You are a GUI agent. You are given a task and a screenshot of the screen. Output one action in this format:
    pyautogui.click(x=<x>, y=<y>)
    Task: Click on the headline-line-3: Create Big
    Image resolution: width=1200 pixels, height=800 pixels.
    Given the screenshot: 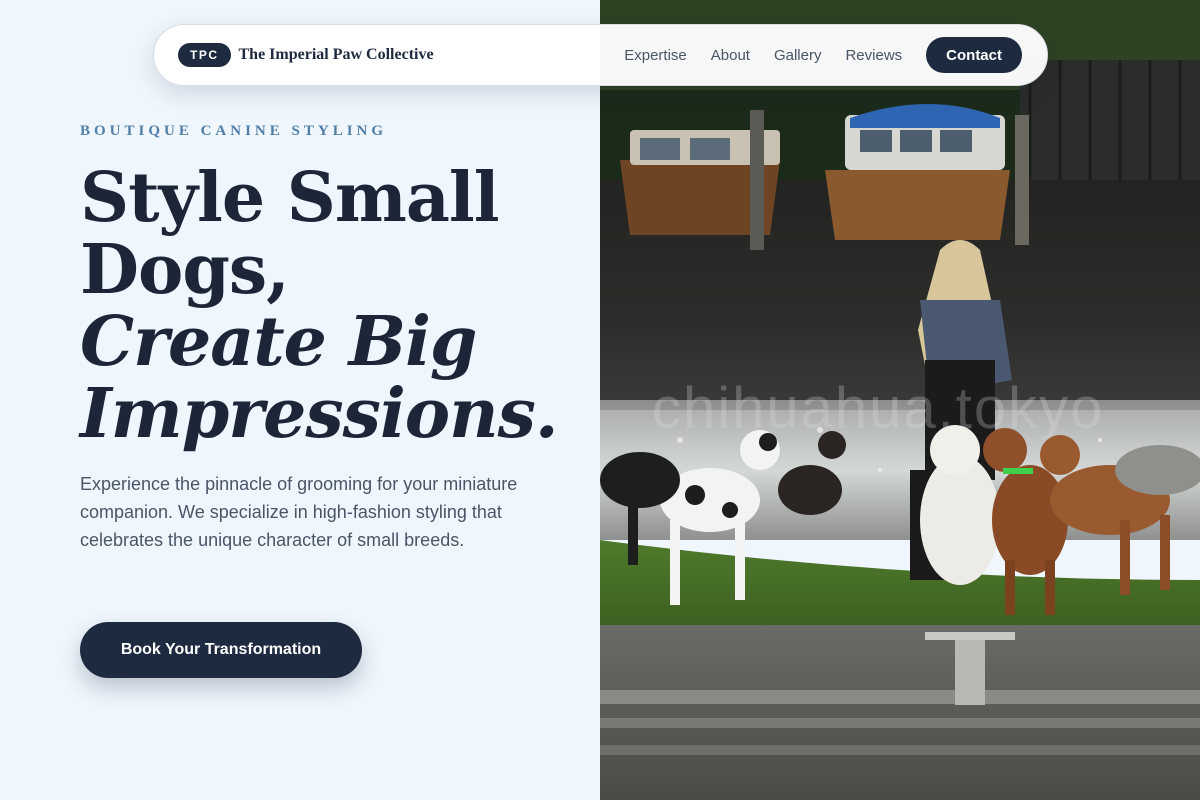 What is the action you would take?
    pyautogui.click(x=278, y=342)
    